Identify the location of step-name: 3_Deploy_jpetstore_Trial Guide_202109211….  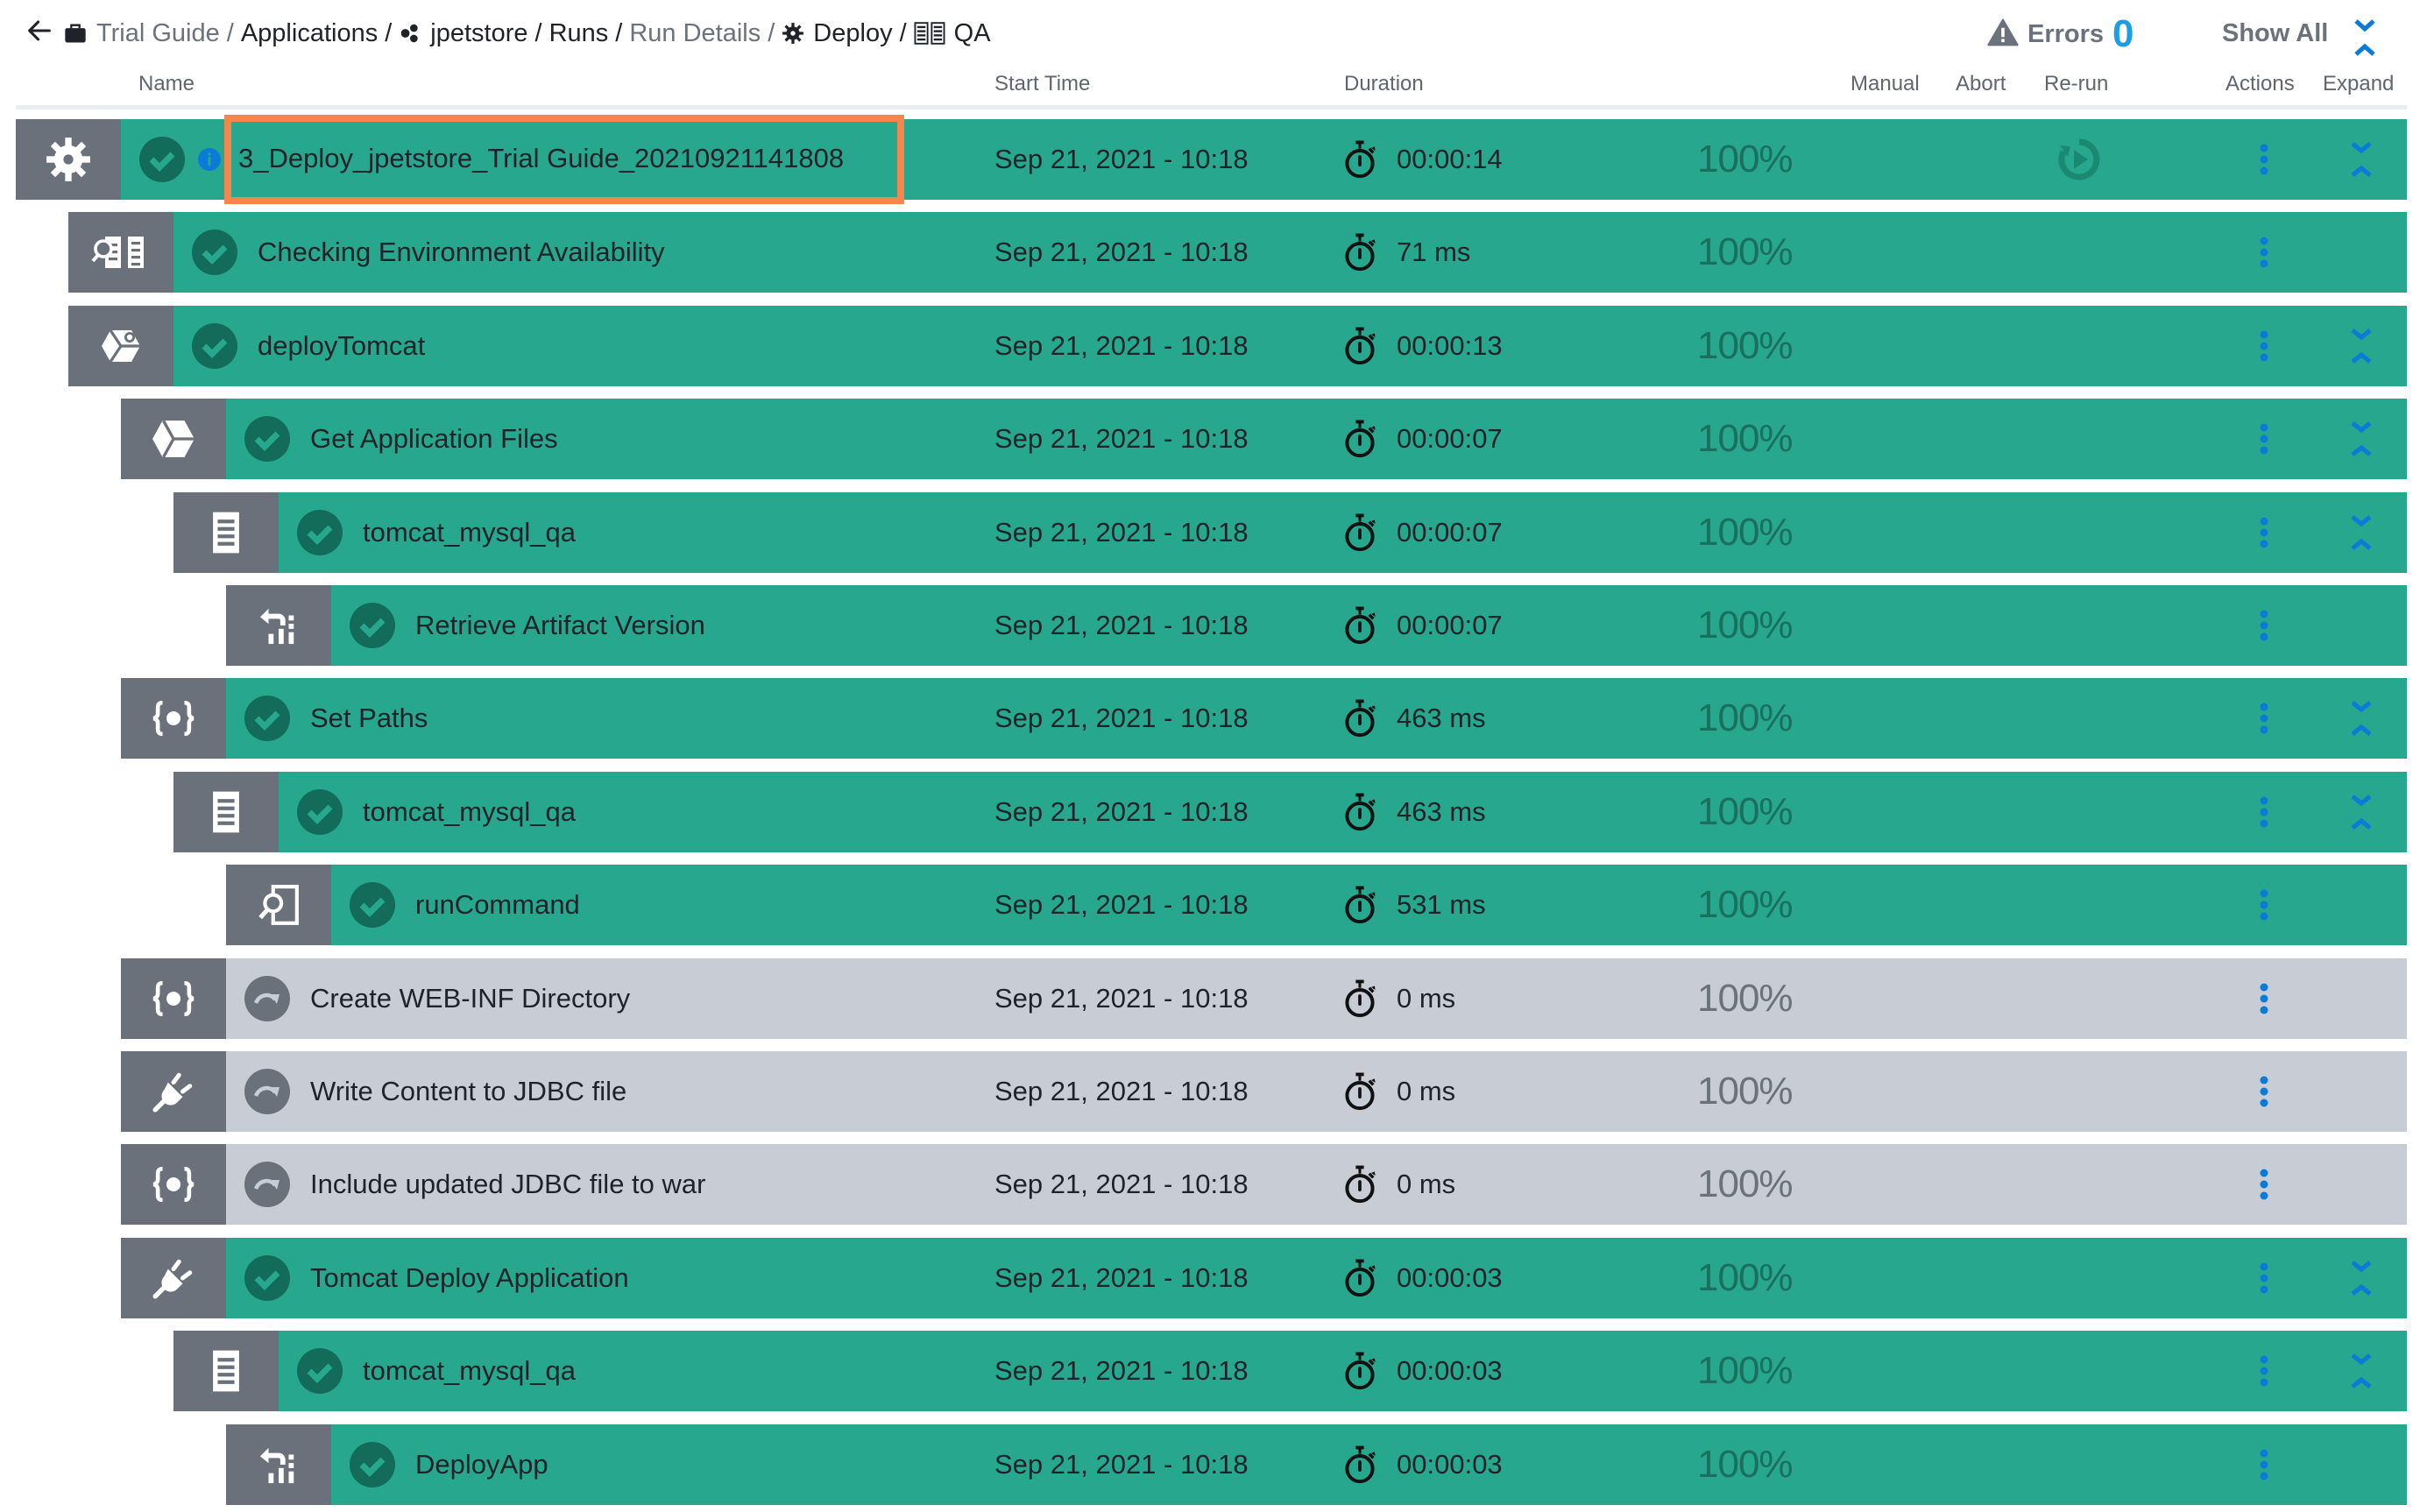
(564, 160).